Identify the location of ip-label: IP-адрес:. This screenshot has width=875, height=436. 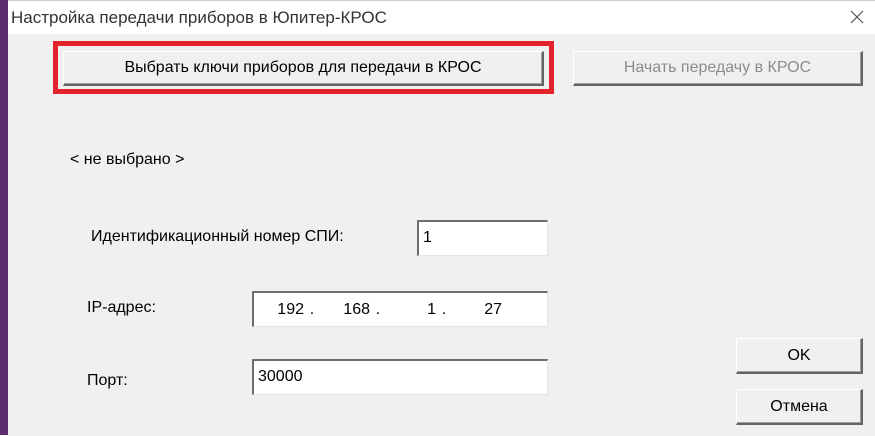
(121, 307).